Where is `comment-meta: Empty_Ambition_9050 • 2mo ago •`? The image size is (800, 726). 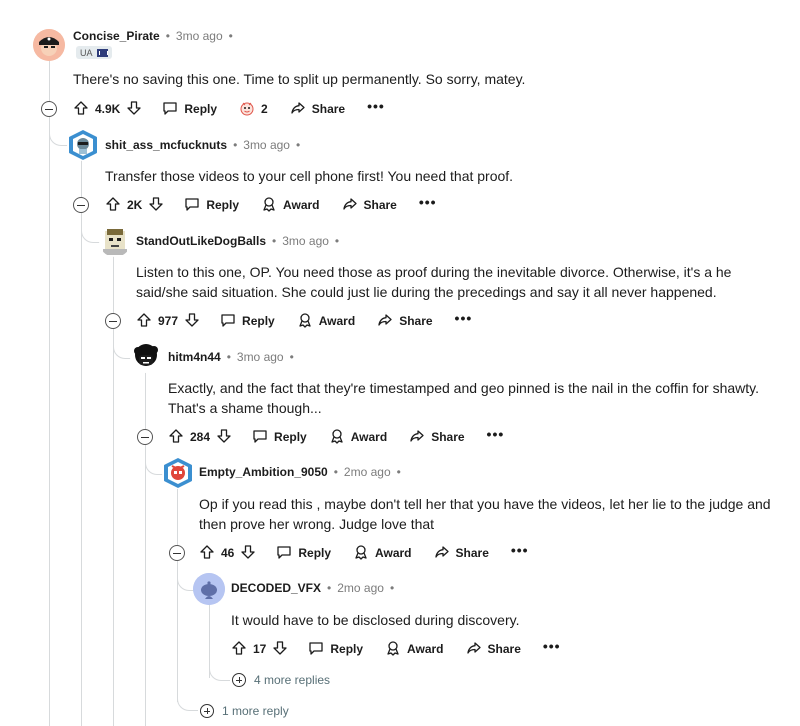
comment-meta: Empty_Ambition_9050 • 2mo ago • is located at coordinates (300, 472).